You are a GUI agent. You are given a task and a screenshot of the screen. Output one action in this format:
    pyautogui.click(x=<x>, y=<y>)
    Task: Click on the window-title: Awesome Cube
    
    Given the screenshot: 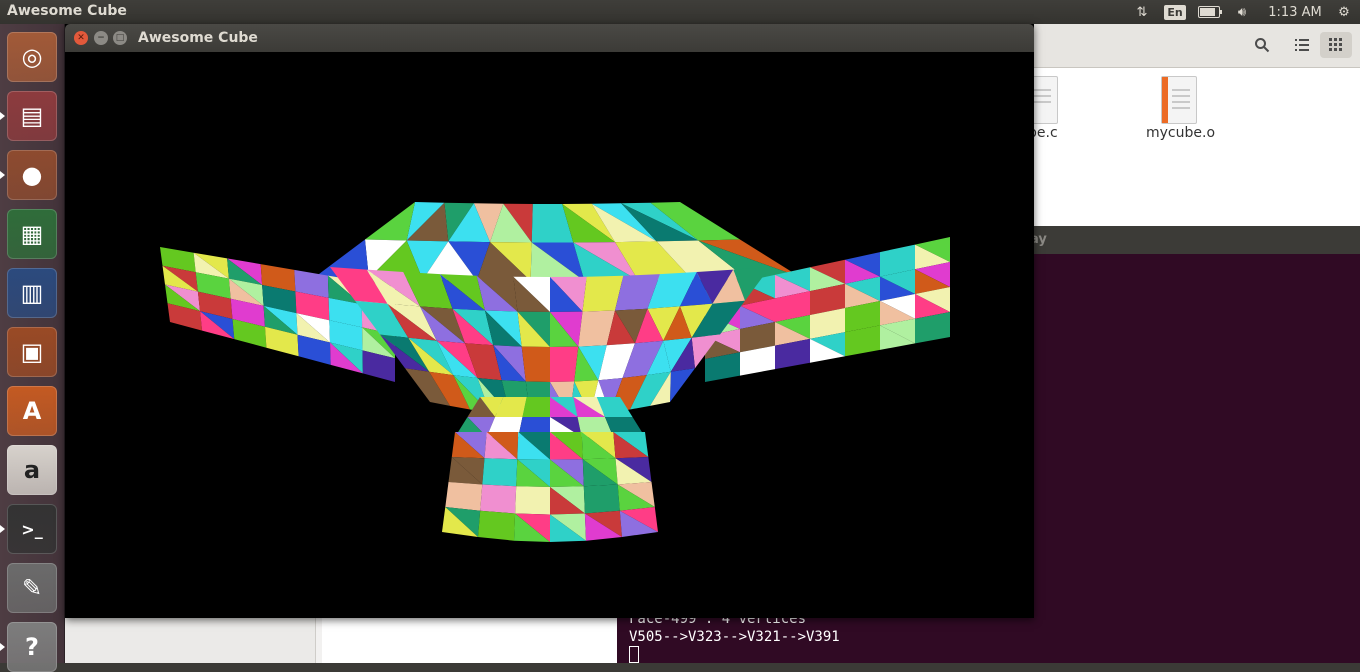 What is the action you would take?
    pyautogui.click(x=198, y=38)
    